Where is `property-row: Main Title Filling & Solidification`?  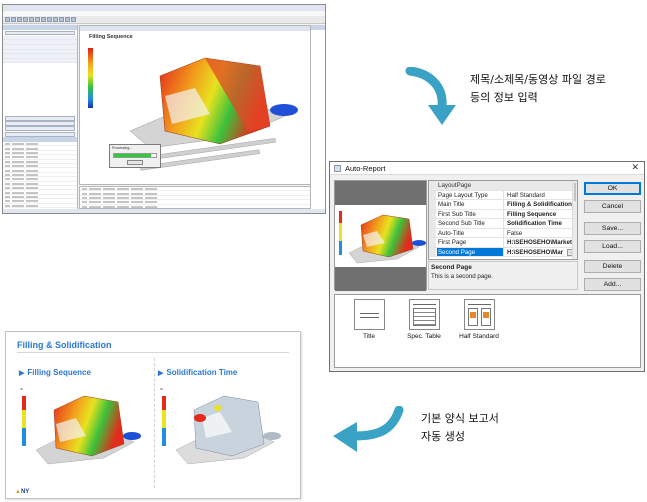 property-row: Main Title Filling & Solidification is located at coordinates (503, 205).